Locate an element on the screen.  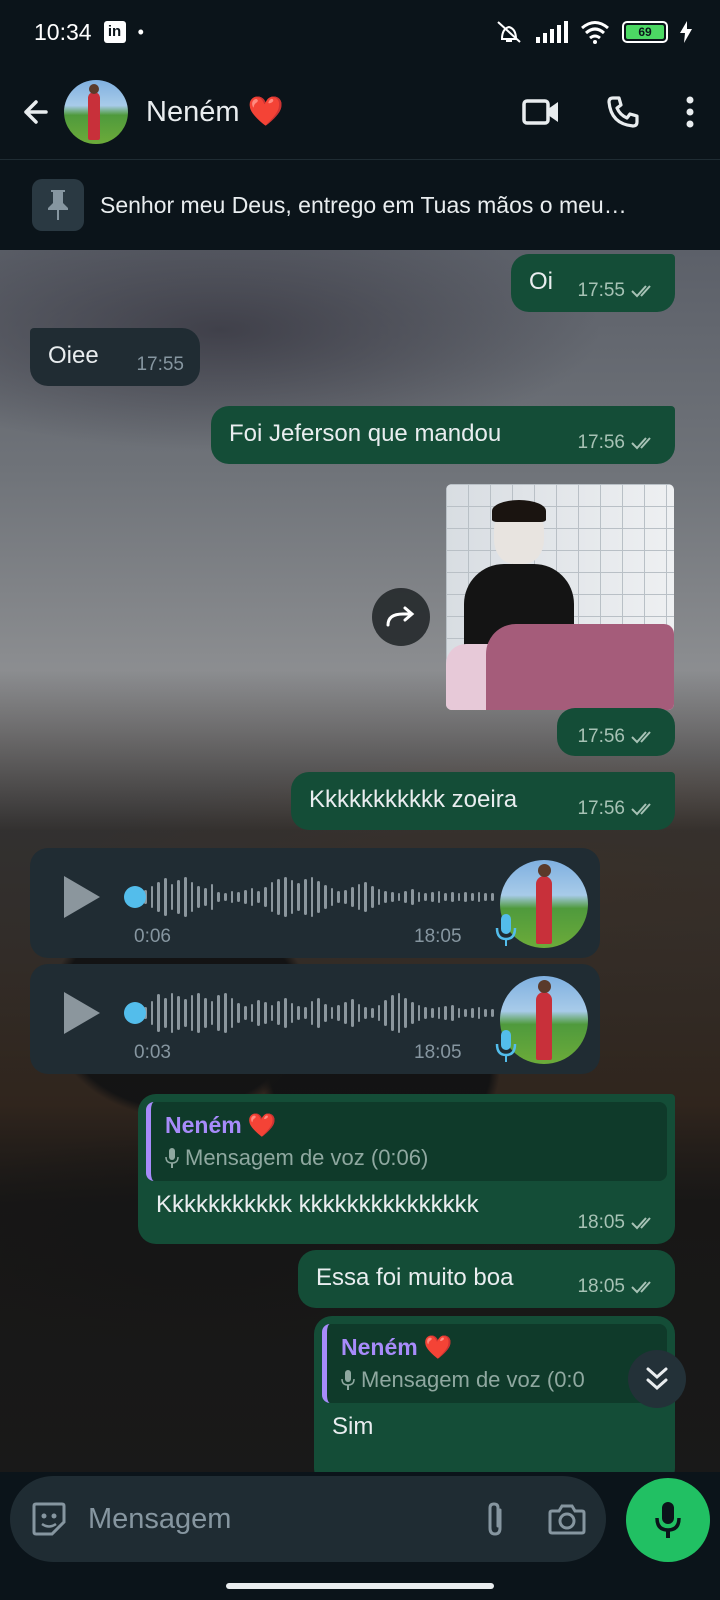
quote-sender: Neném is located at coordinates (203, 1125).